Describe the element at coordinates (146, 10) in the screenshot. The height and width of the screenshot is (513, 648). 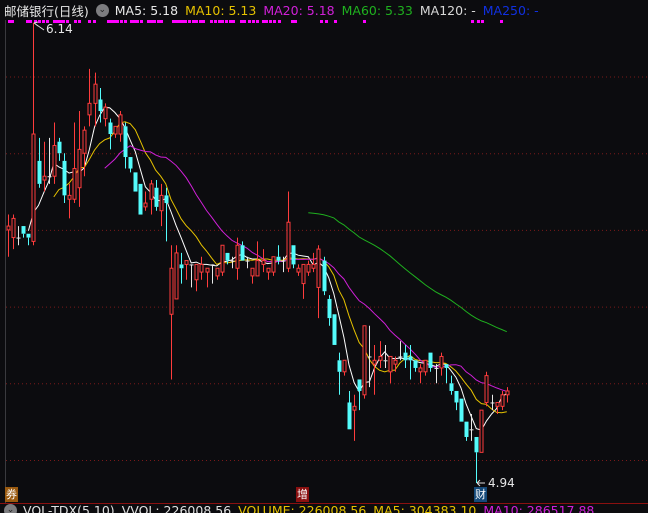
I see `ma5-value: MA5: 5.18` at that location.